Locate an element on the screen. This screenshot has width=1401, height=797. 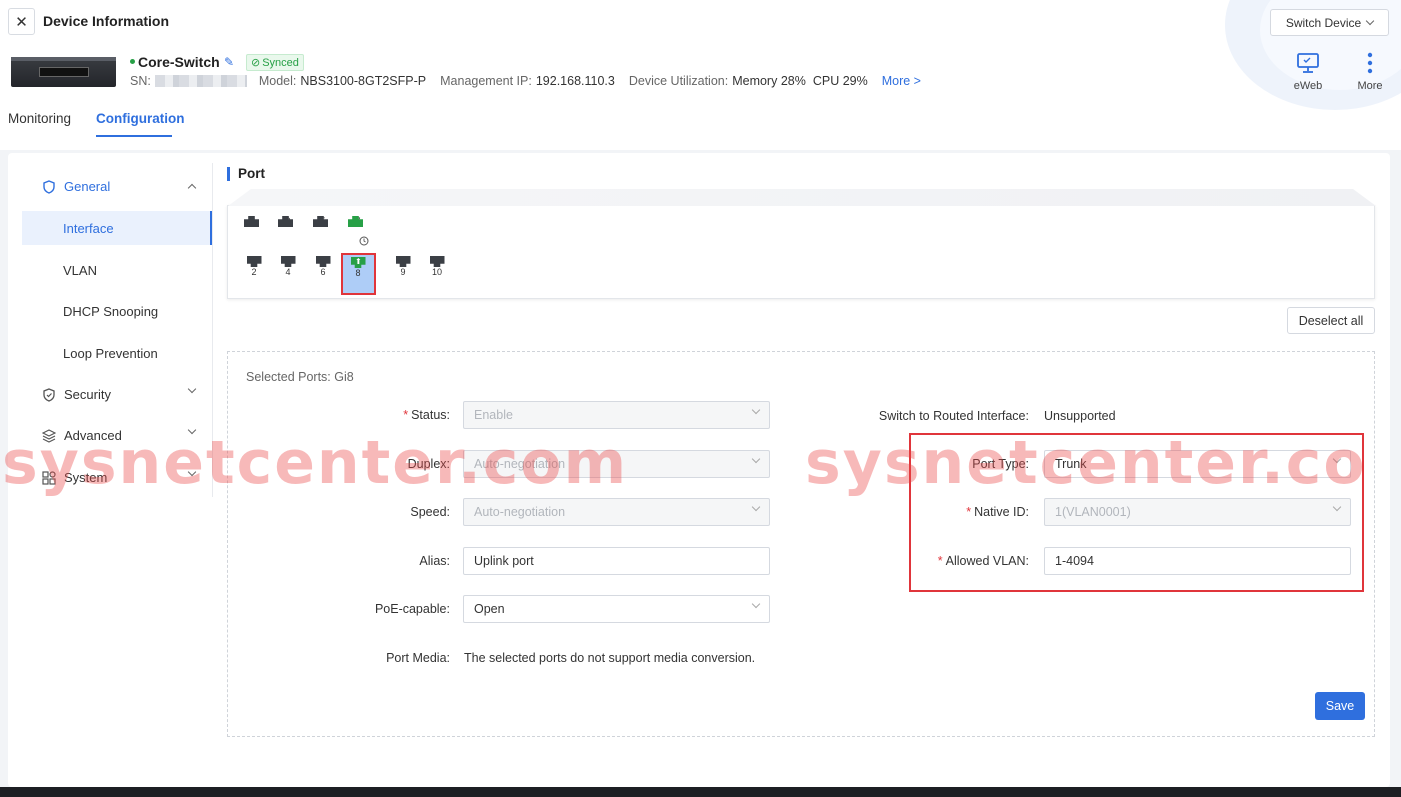
grid-icon is located at coordinates (49, 477).